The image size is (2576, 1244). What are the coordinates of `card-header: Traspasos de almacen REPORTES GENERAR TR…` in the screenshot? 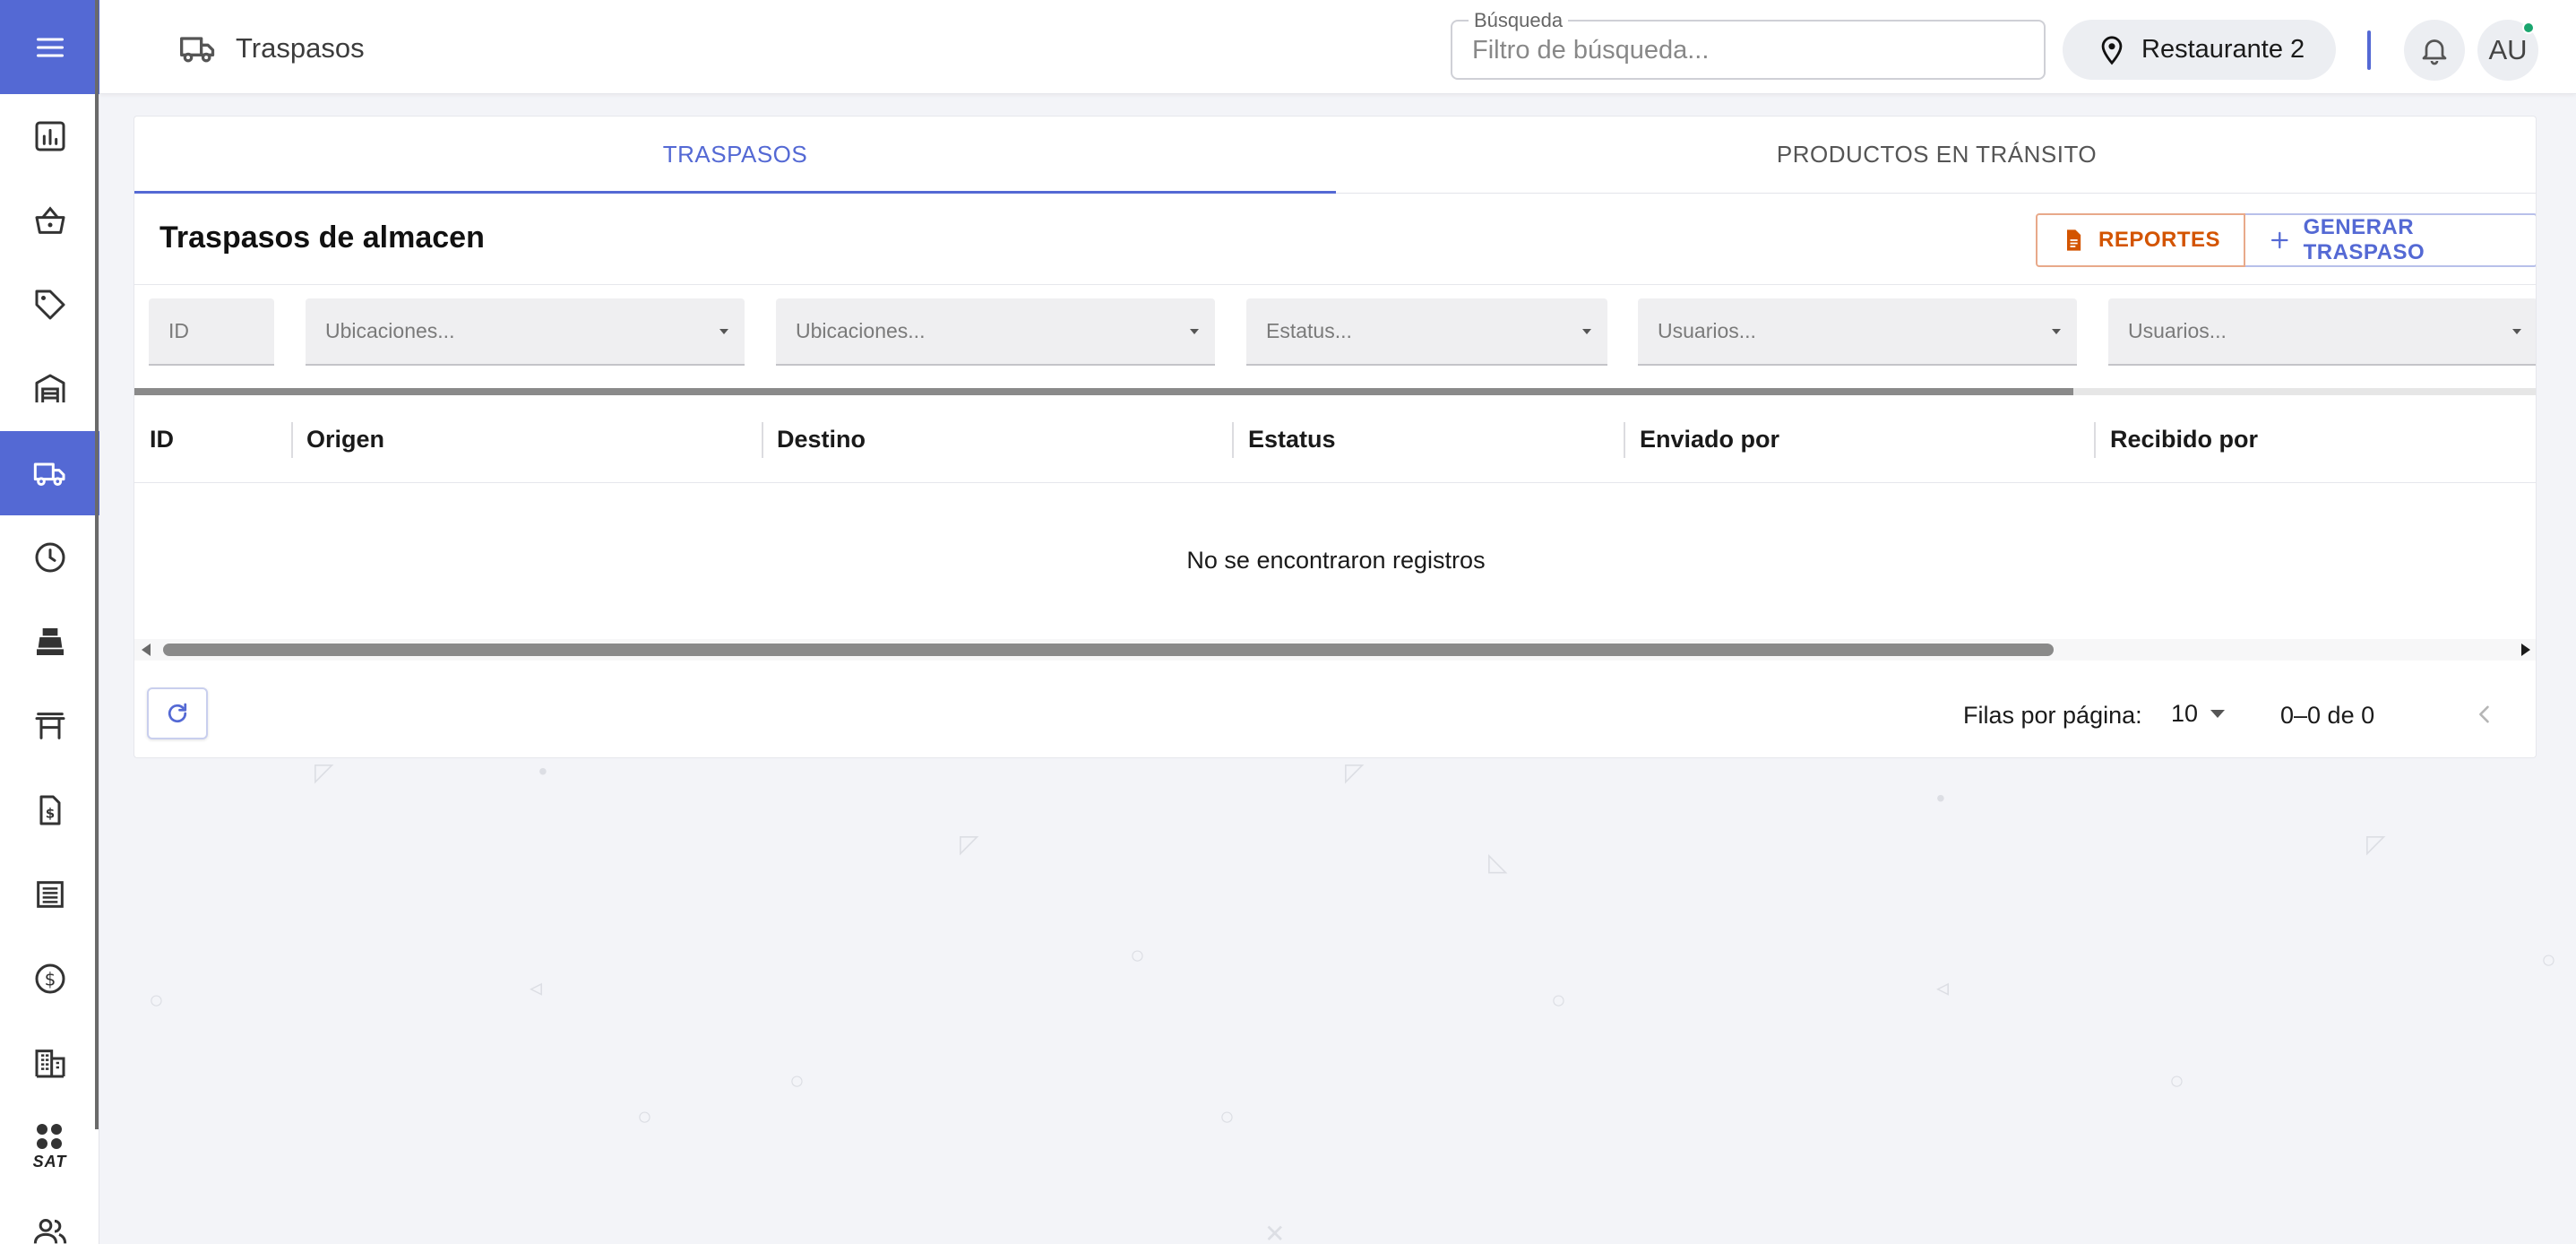 It's located at (1335, 239).